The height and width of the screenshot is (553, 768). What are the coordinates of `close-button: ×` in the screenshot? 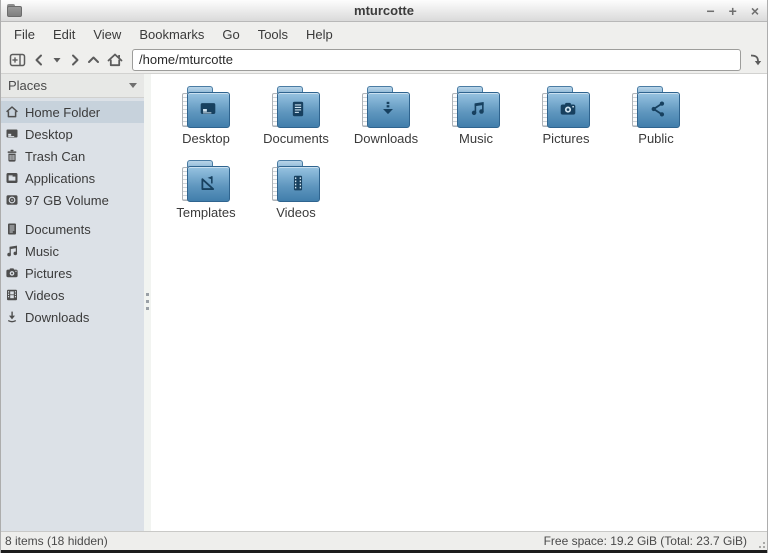 It's located at (755, 11).